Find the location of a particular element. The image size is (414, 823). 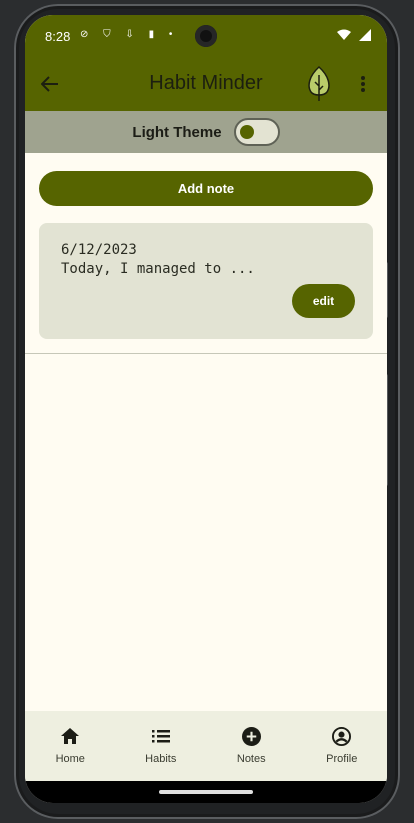

app-bar: Habit Minder is located at coordinates (206, 84).